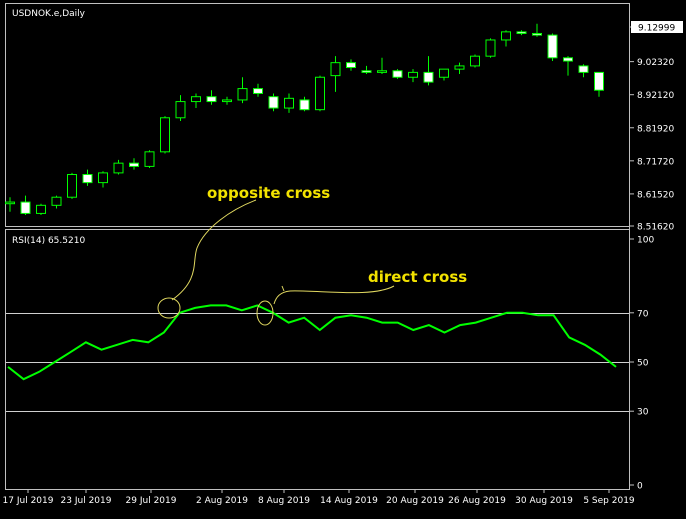 This screenshot has width=686, height=519. What do you see at coordinates (544, 501) in the screenshot?
I see `date-tick-label: 30 Aug 2019` at bounding box center [544, 501].